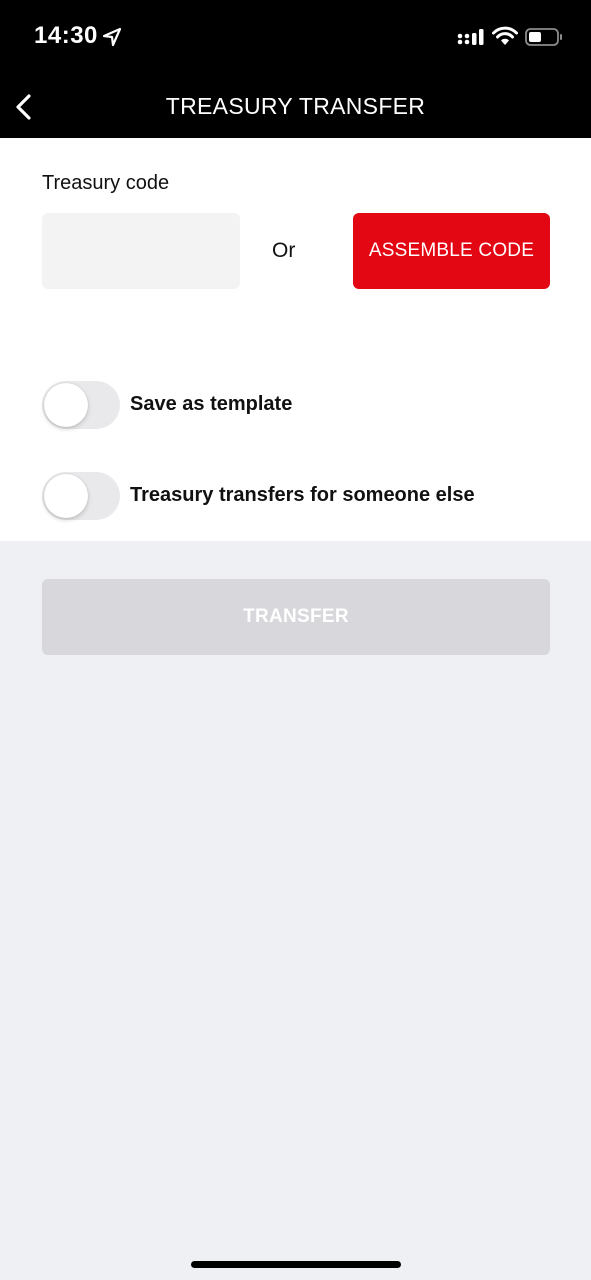 This screenshot has width=591, height=1280. Describe the element at coordinates (295, 37) in the screenshot. I see `status-bar: 14:30` at that location.